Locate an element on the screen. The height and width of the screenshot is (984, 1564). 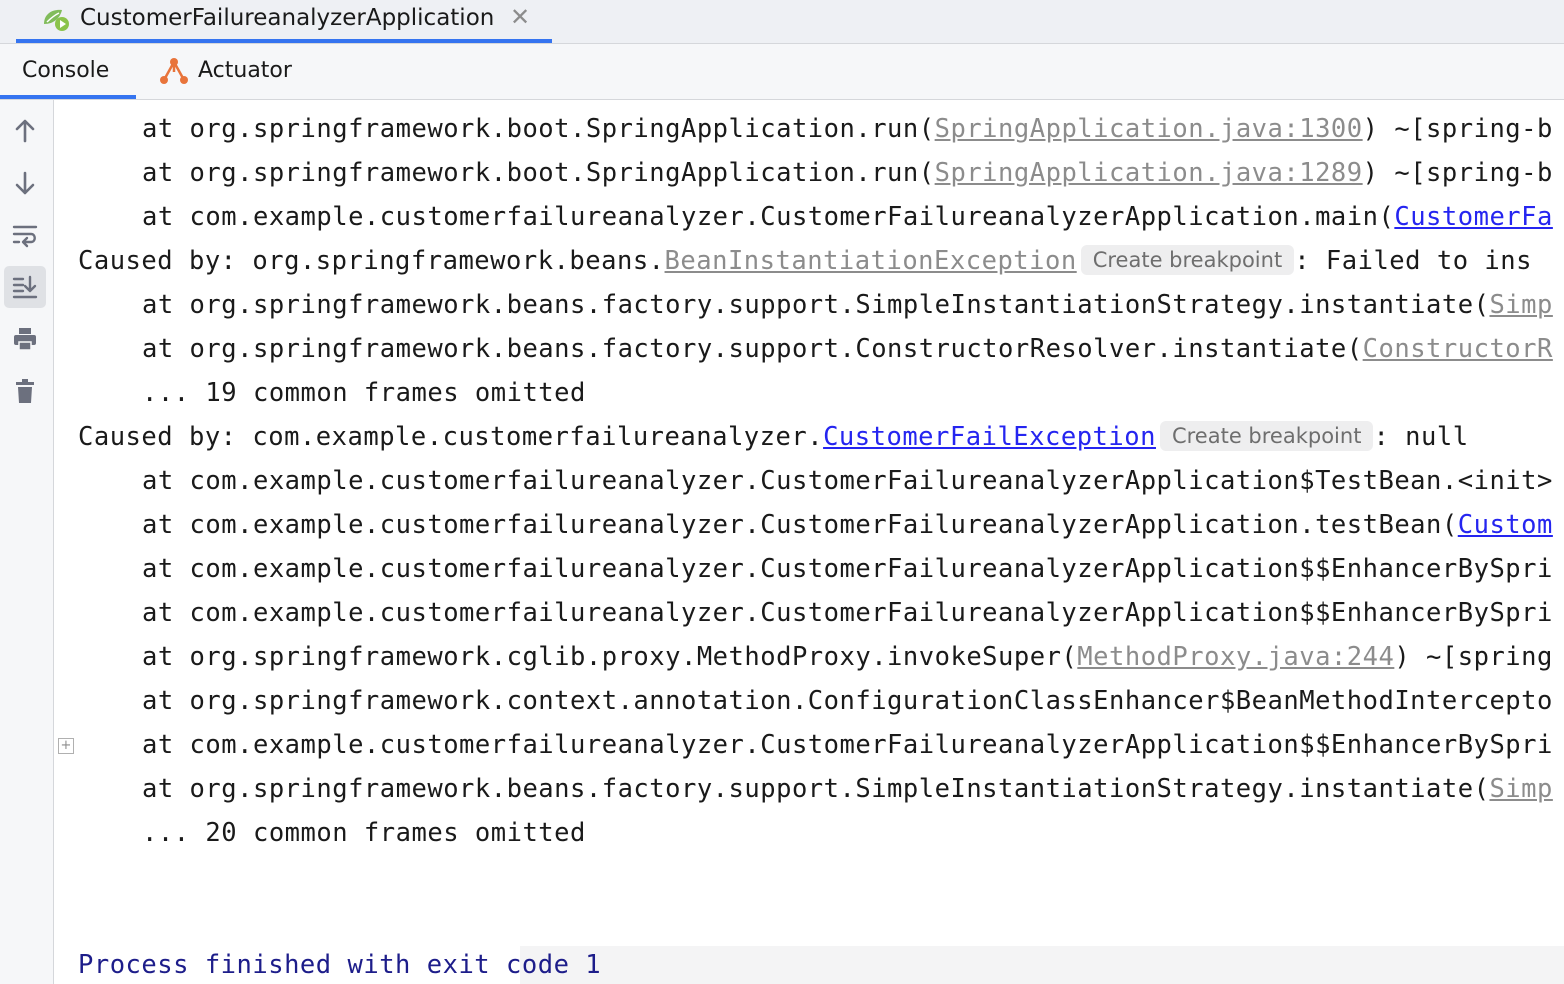
scroll-up-icon is located at coordinates (25, 131).